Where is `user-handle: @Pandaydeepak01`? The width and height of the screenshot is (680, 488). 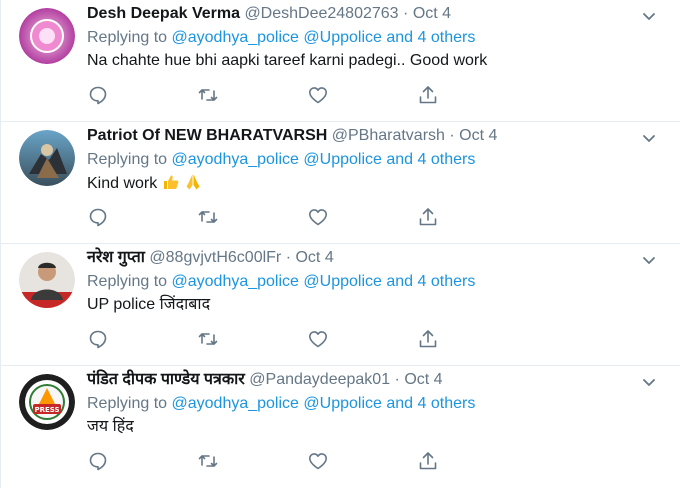
user-handle: @Pandaydeepak01 is located at coordinates (319, 379).